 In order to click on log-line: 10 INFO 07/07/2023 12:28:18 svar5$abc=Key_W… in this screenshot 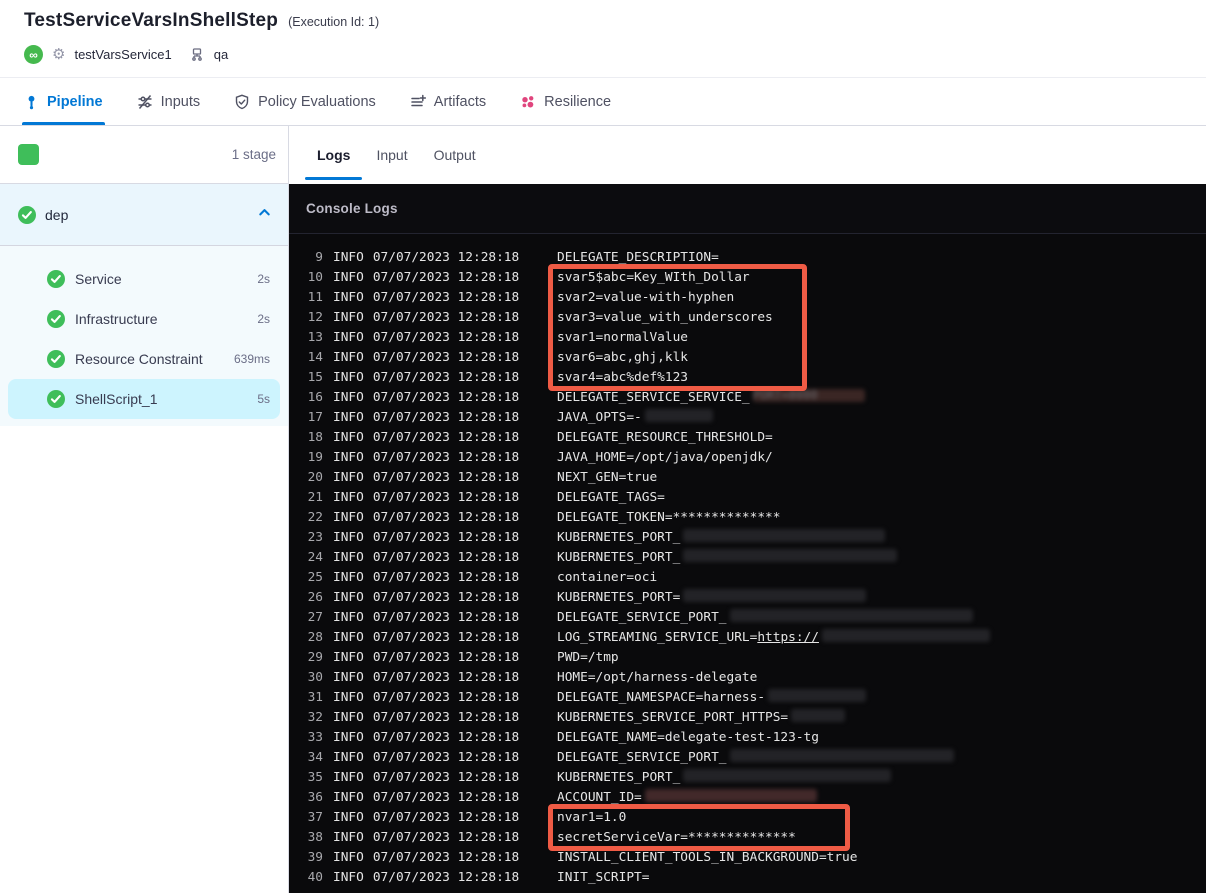, I will do `click(747, 278)`.